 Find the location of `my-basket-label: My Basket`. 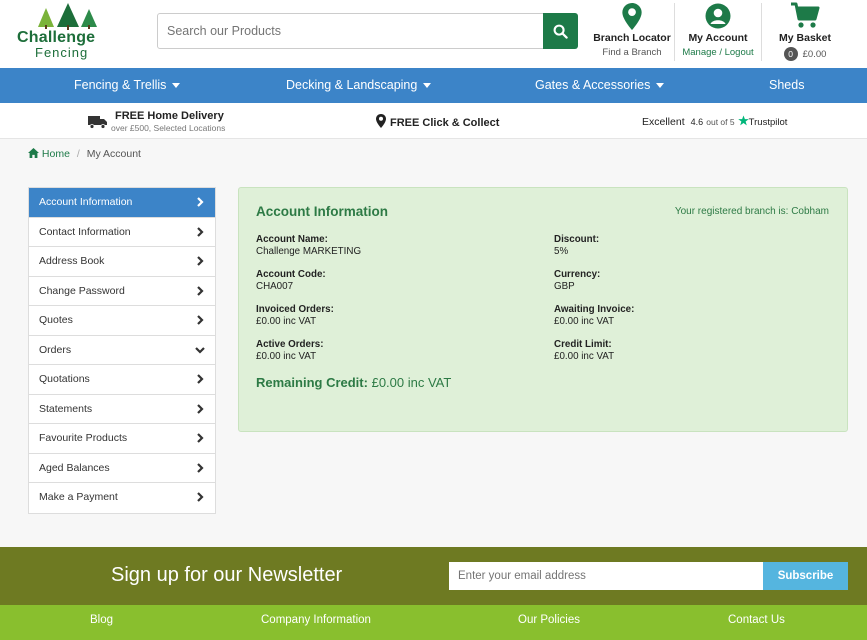

my-basket-label: My Basket is located at coordinates (805, 38).